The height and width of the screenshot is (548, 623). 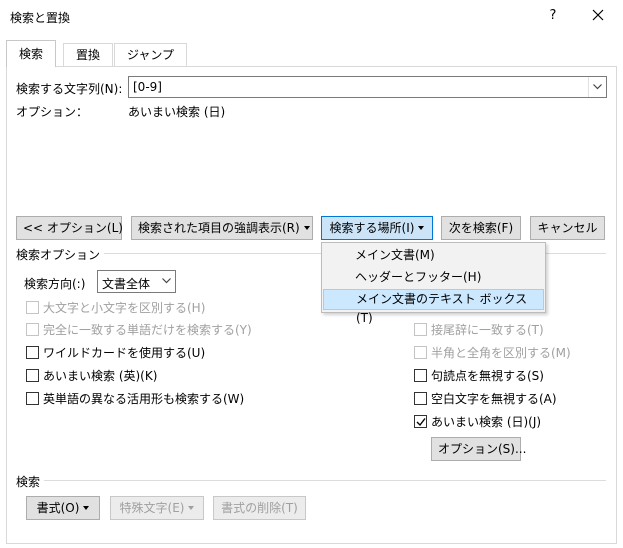 I want to click on checkbox-label: 句読点を無視する(S), so click(x=487, y=376).